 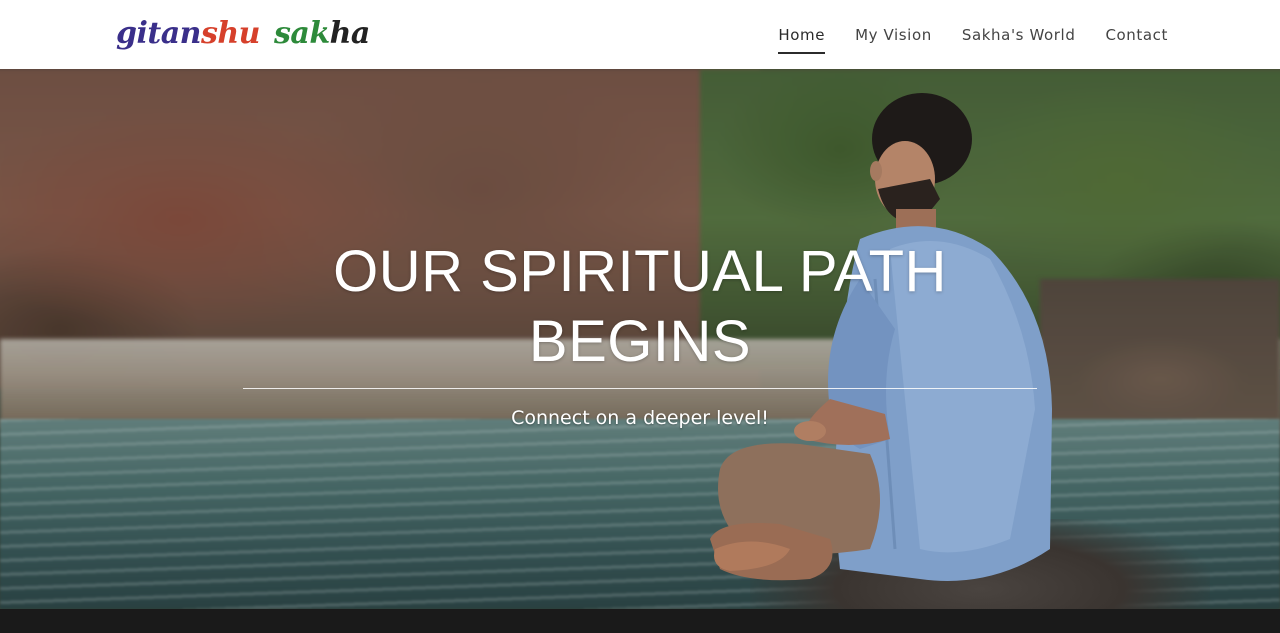 I want to click on main-nav: Home My Vision Sakha's World Contact, so click(x=973, y=34).